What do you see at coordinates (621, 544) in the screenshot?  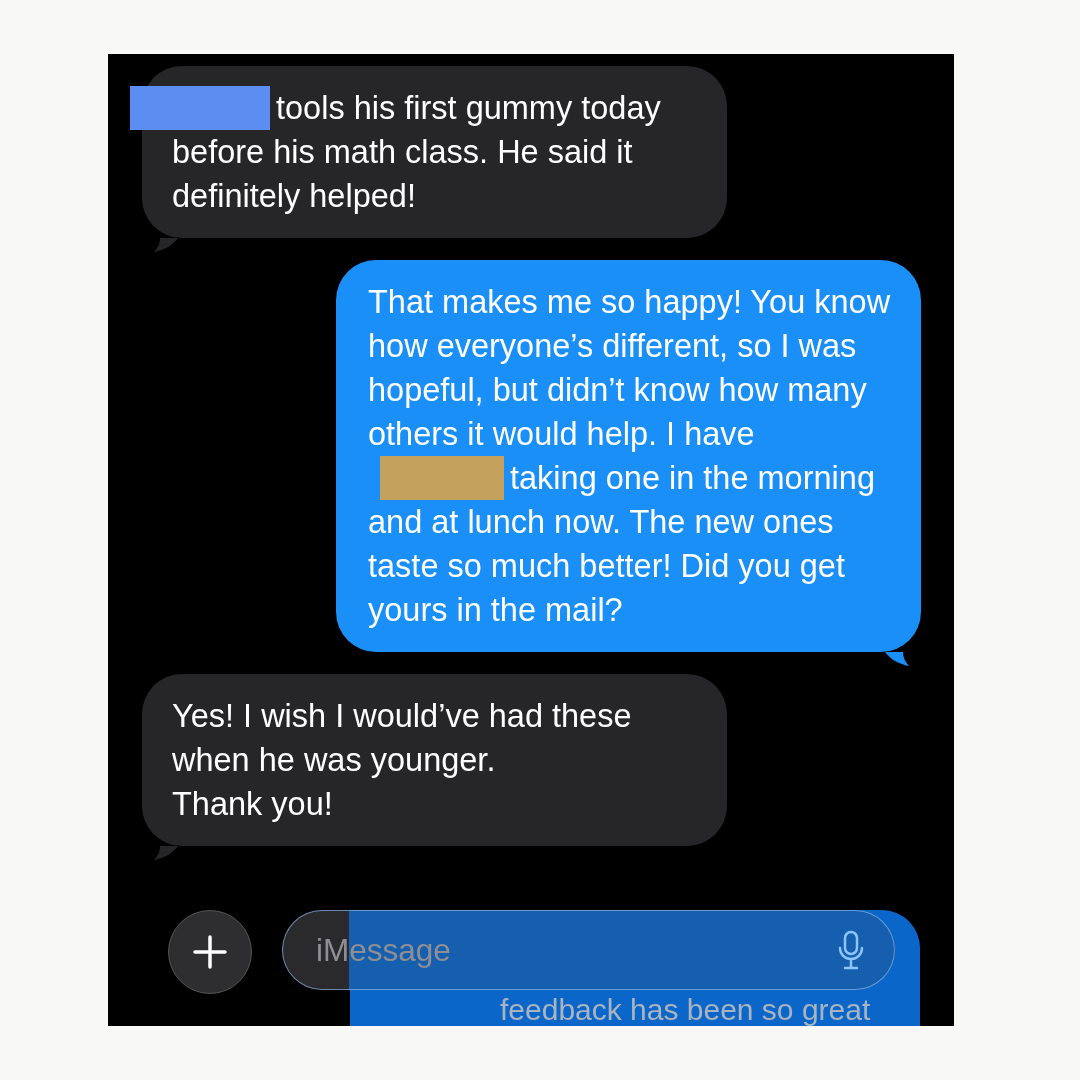 I see `message-text: taking one in the morning and at lunch now. The new ones taste so much better! Did you get yours in the mail?` at bounding box center [621, 544].